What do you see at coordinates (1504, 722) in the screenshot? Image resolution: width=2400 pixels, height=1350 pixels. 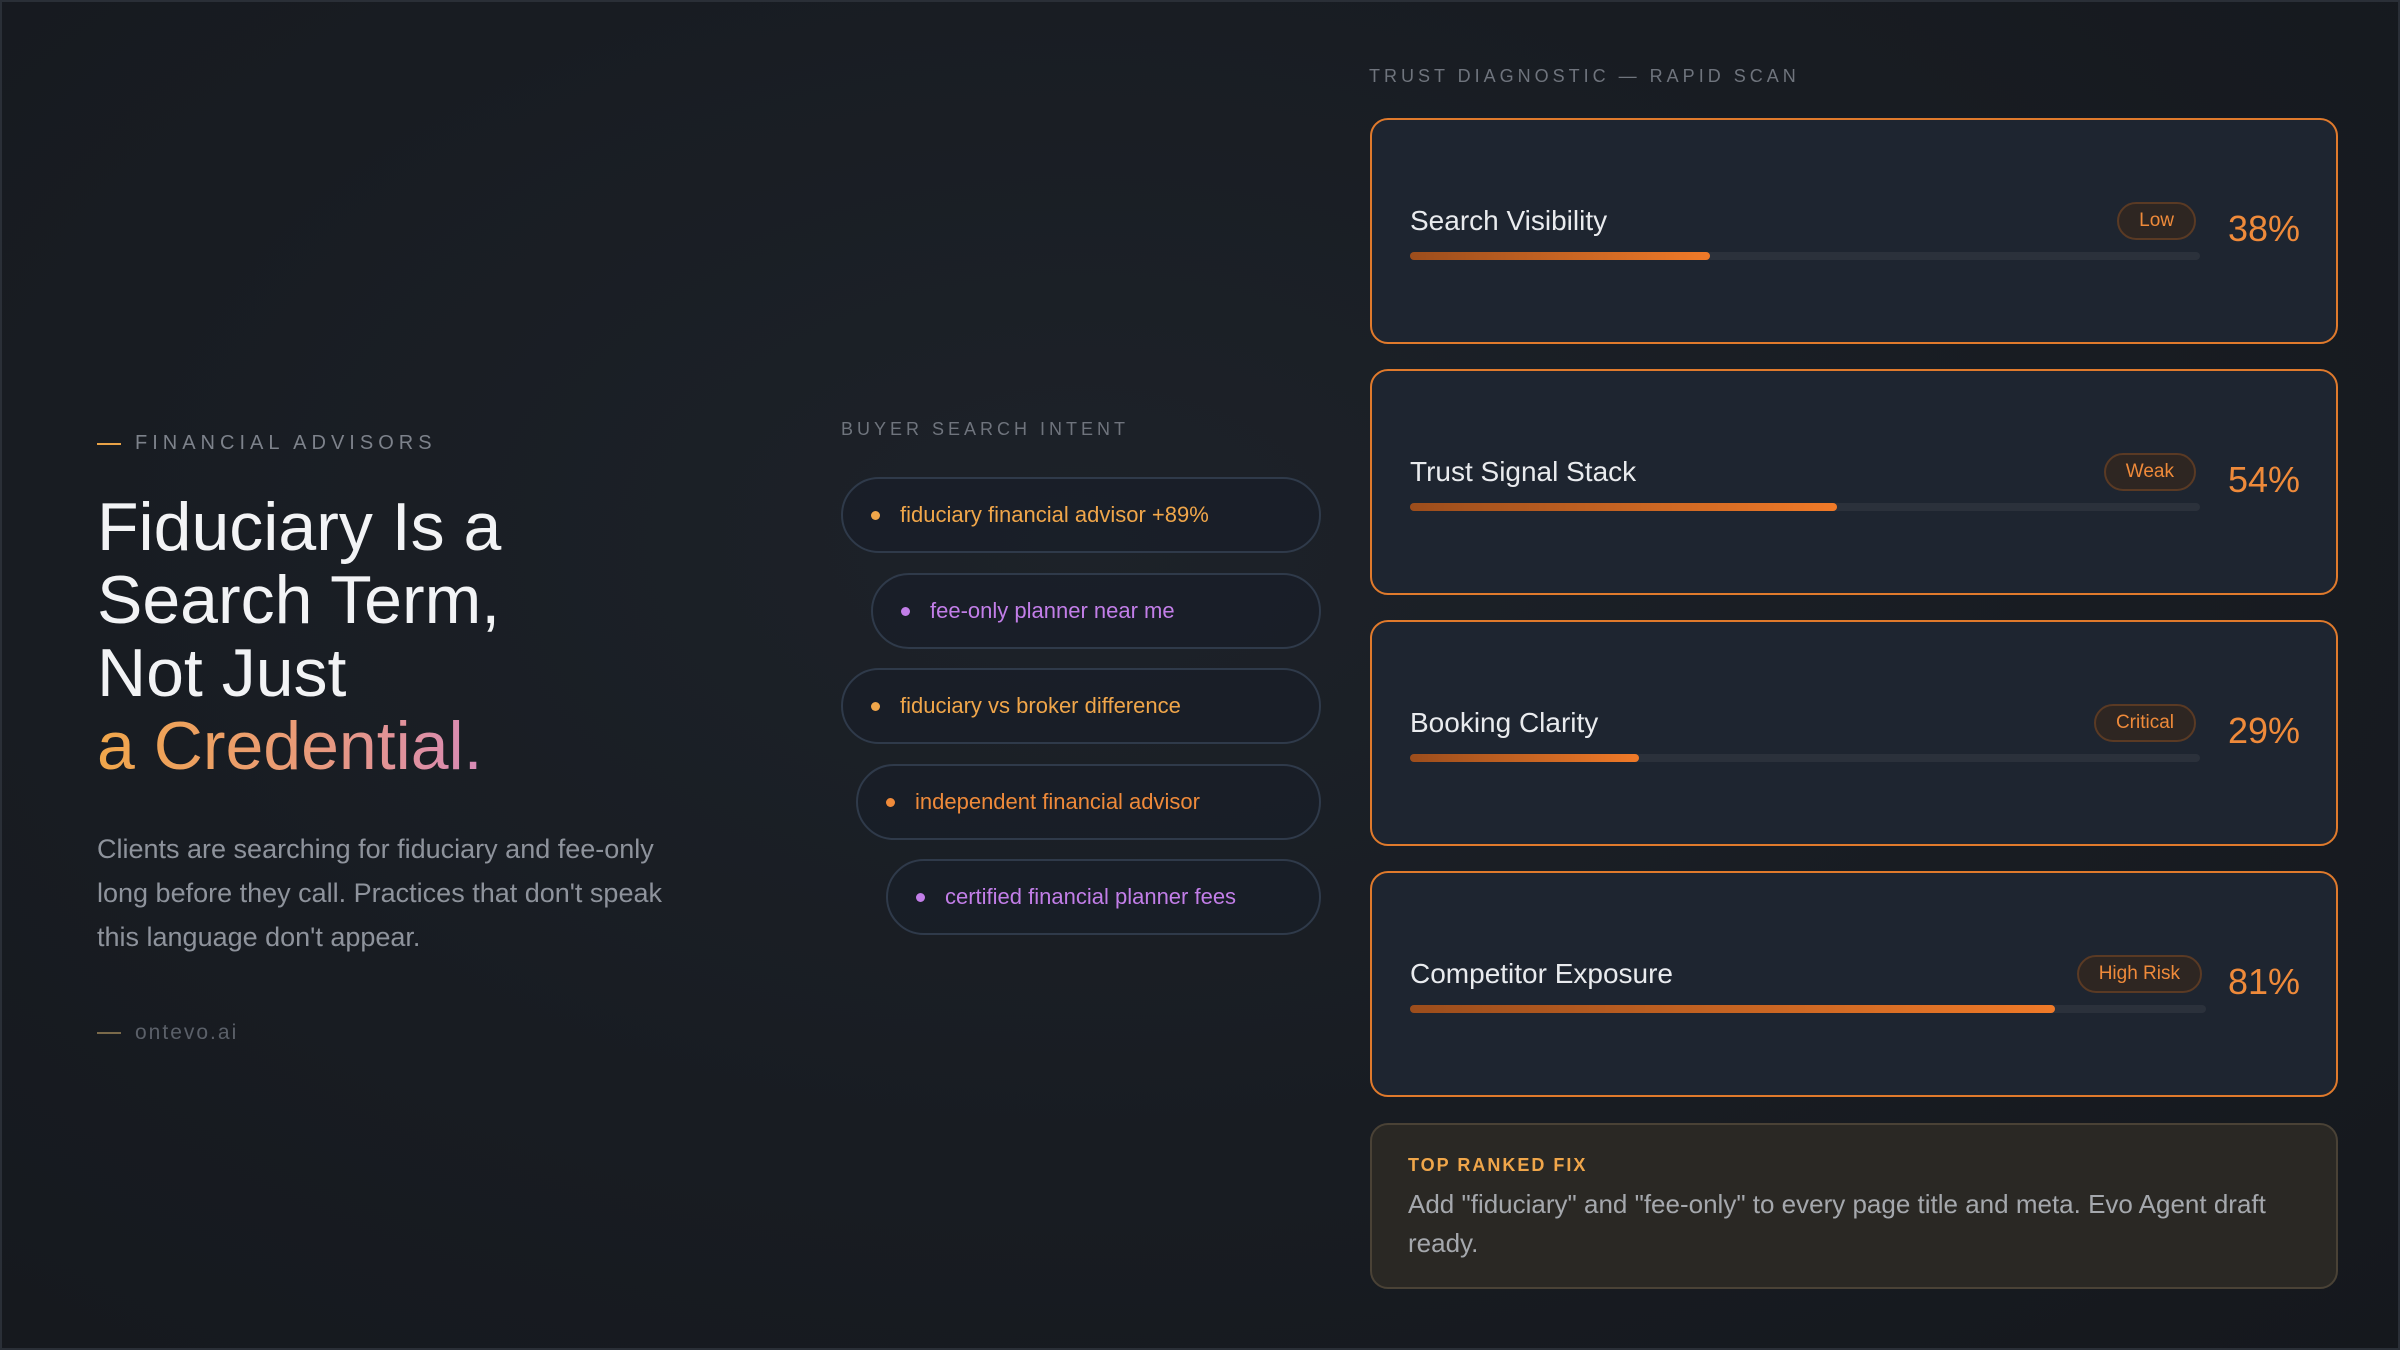 I see `metric-name: Booking Clarity` at bounding box center [1504, 722].